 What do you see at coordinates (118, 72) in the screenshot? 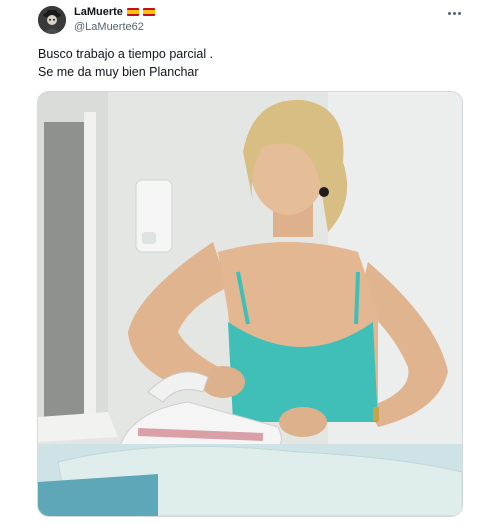
I see `tweet-text-line: Se me da muy bien Planchar` at bounding box center [118, 72].